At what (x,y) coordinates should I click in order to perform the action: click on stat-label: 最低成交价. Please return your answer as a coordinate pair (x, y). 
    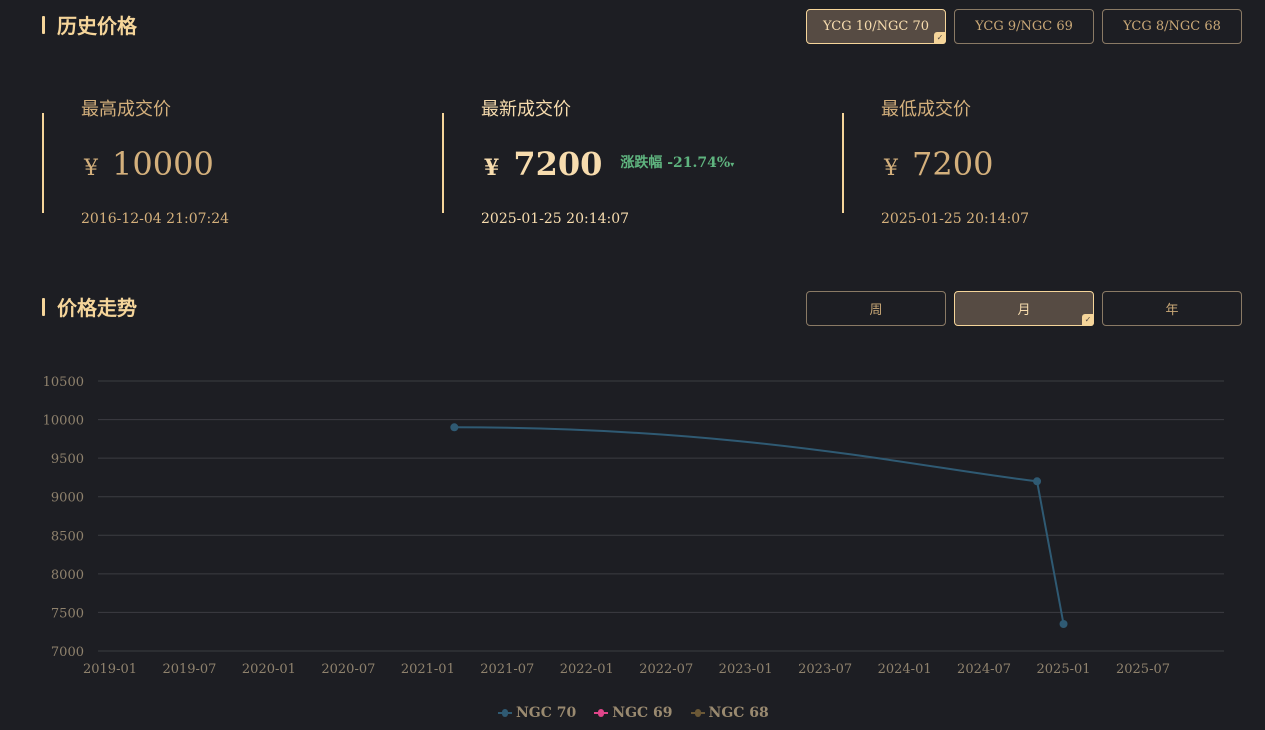
    Looking at the image, I should click on (926, 109).